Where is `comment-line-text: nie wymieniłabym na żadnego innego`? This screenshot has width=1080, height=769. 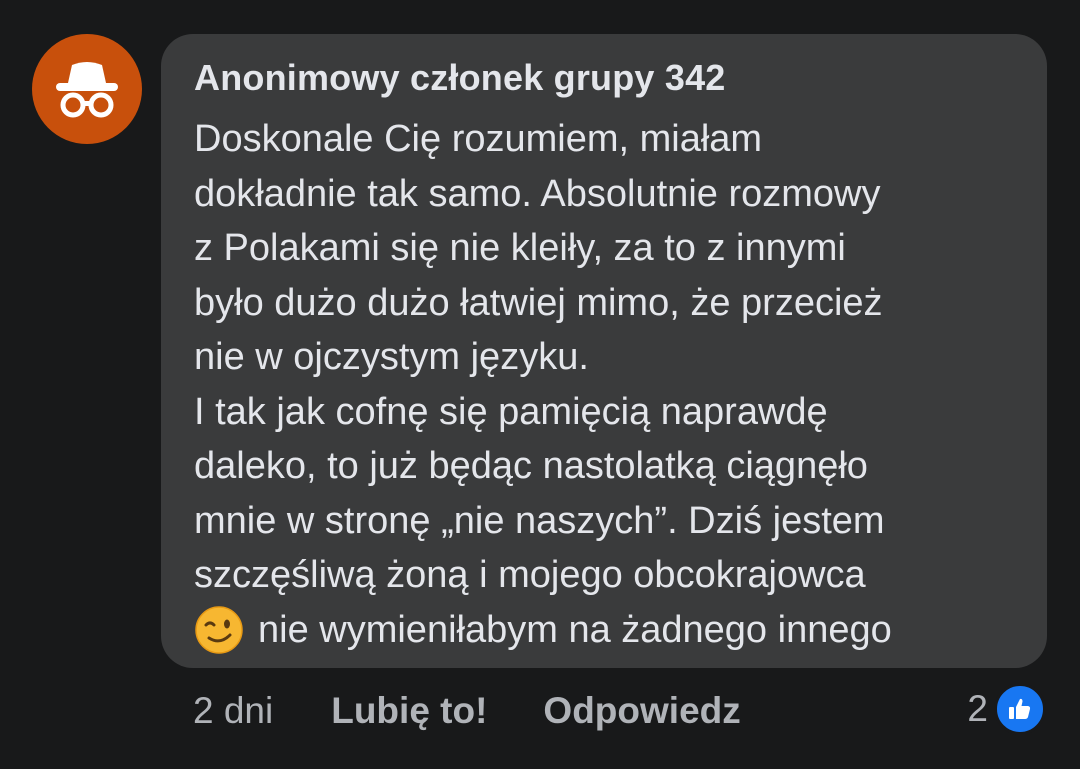 comment-line-text: nie wymieniłabym na żadnego innego is located at coordinates (575, 629).